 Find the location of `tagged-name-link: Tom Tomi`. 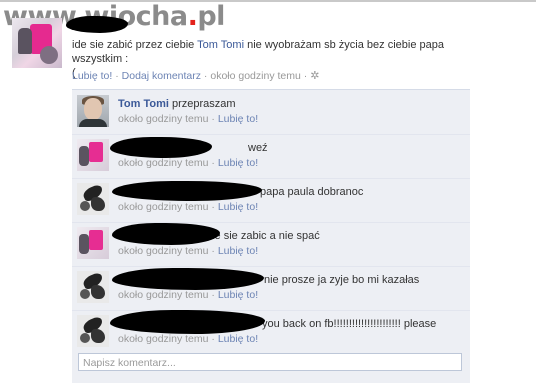

tagged-name-link: Tom Tomi is located at coordinates (220, 45).